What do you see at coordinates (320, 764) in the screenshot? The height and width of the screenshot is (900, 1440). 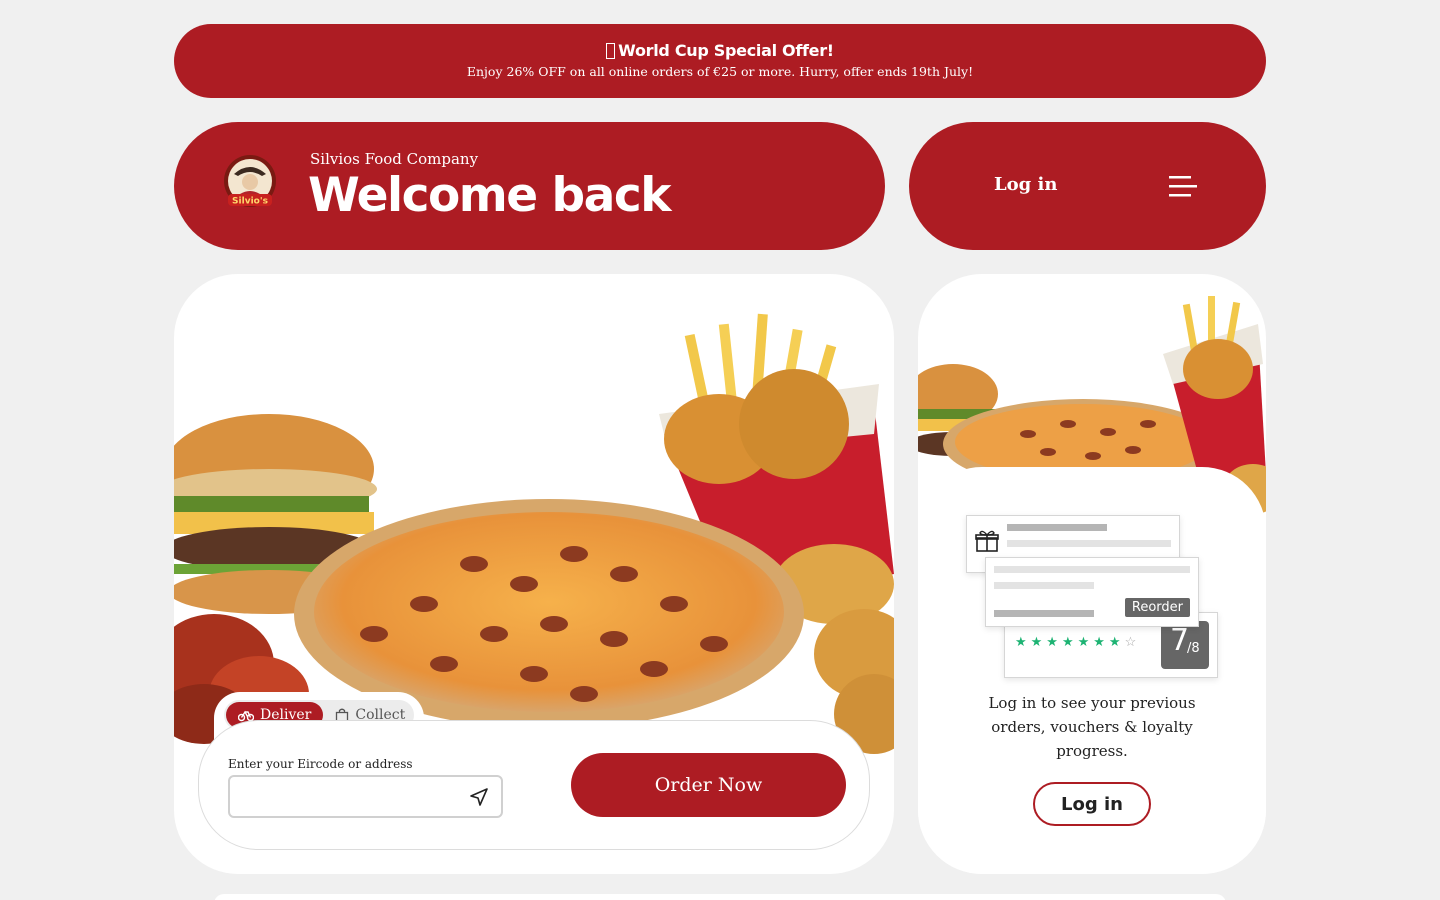 I see `address-label: Enter your Eircode or address` at bounding box center [320, 764].